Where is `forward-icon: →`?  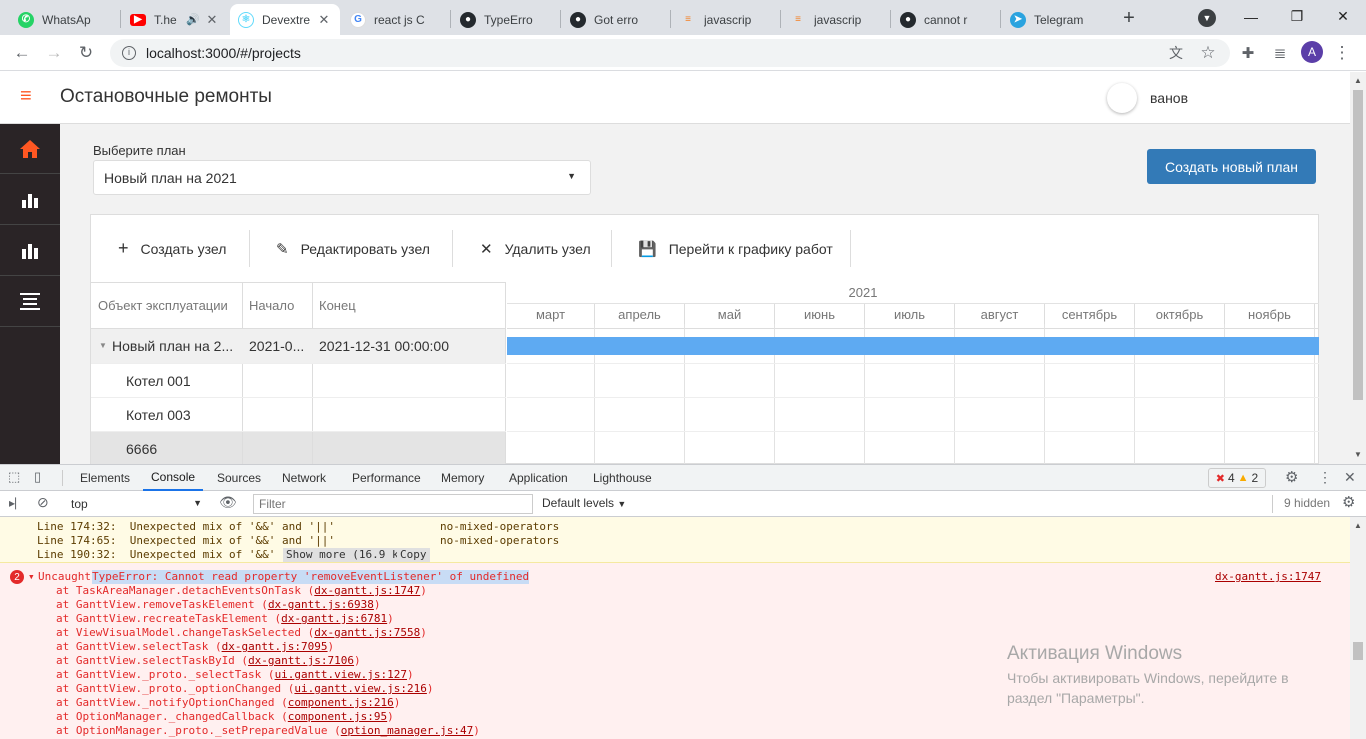 forward-icon: → is located at coordinates (54, 53).